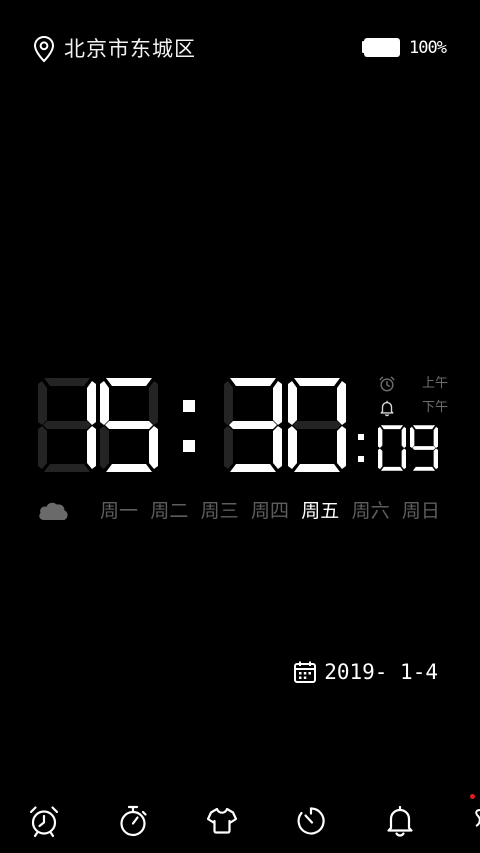 This screenshot has height=853, width=480. What do you see at coordinates (413, 384) in the screenshot?
I see `am-row: 上午` at bounding box center [413, 384].